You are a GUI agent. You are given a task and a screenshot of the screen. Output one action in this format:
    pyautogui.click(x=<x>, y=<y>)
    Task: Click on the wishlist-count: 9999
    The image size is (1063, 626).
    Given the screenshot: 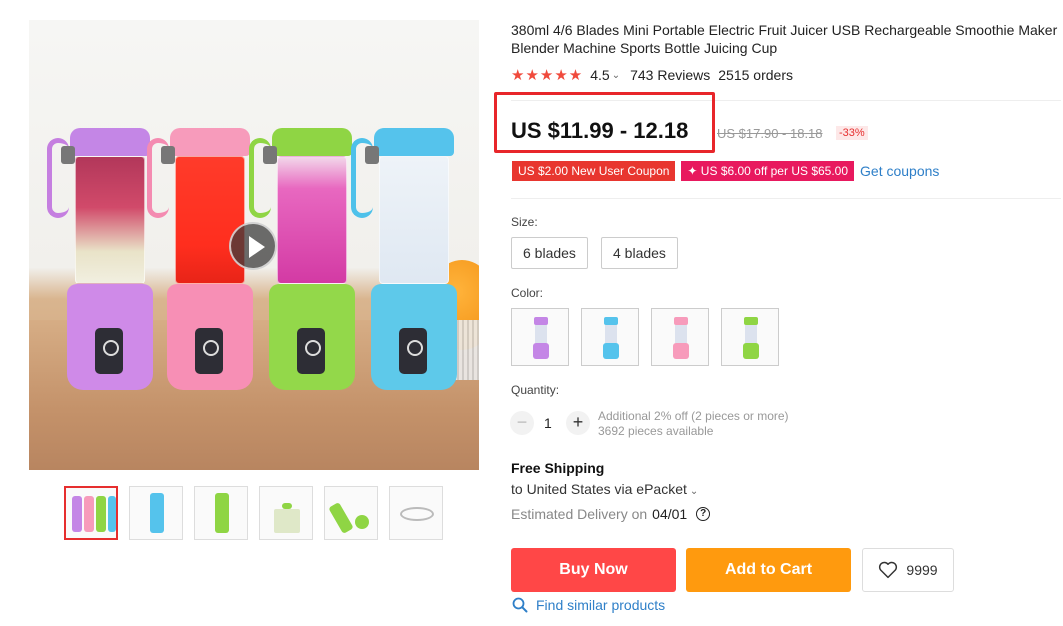 What is the action you would take?
    pyautogui.click(x=922, y=570)
    